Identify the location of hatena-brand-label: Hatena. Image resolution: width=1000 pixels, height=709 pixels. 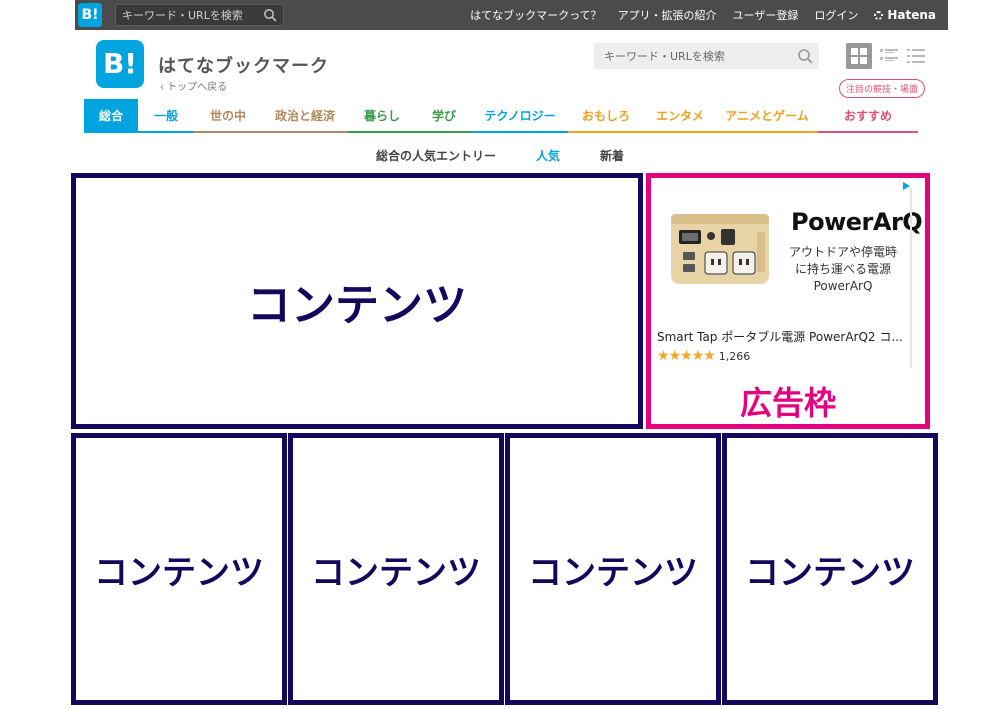
(911, 15).